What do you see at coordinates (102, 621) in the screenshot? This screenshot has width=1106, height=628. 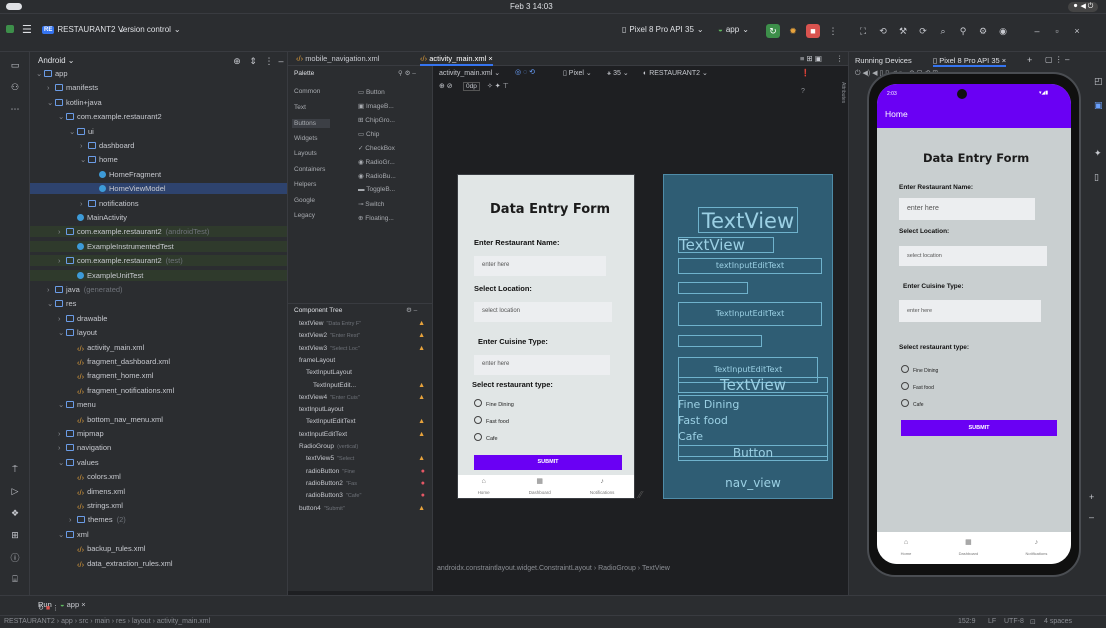 I see `path-segment: main` at bounding box center [102, 621].